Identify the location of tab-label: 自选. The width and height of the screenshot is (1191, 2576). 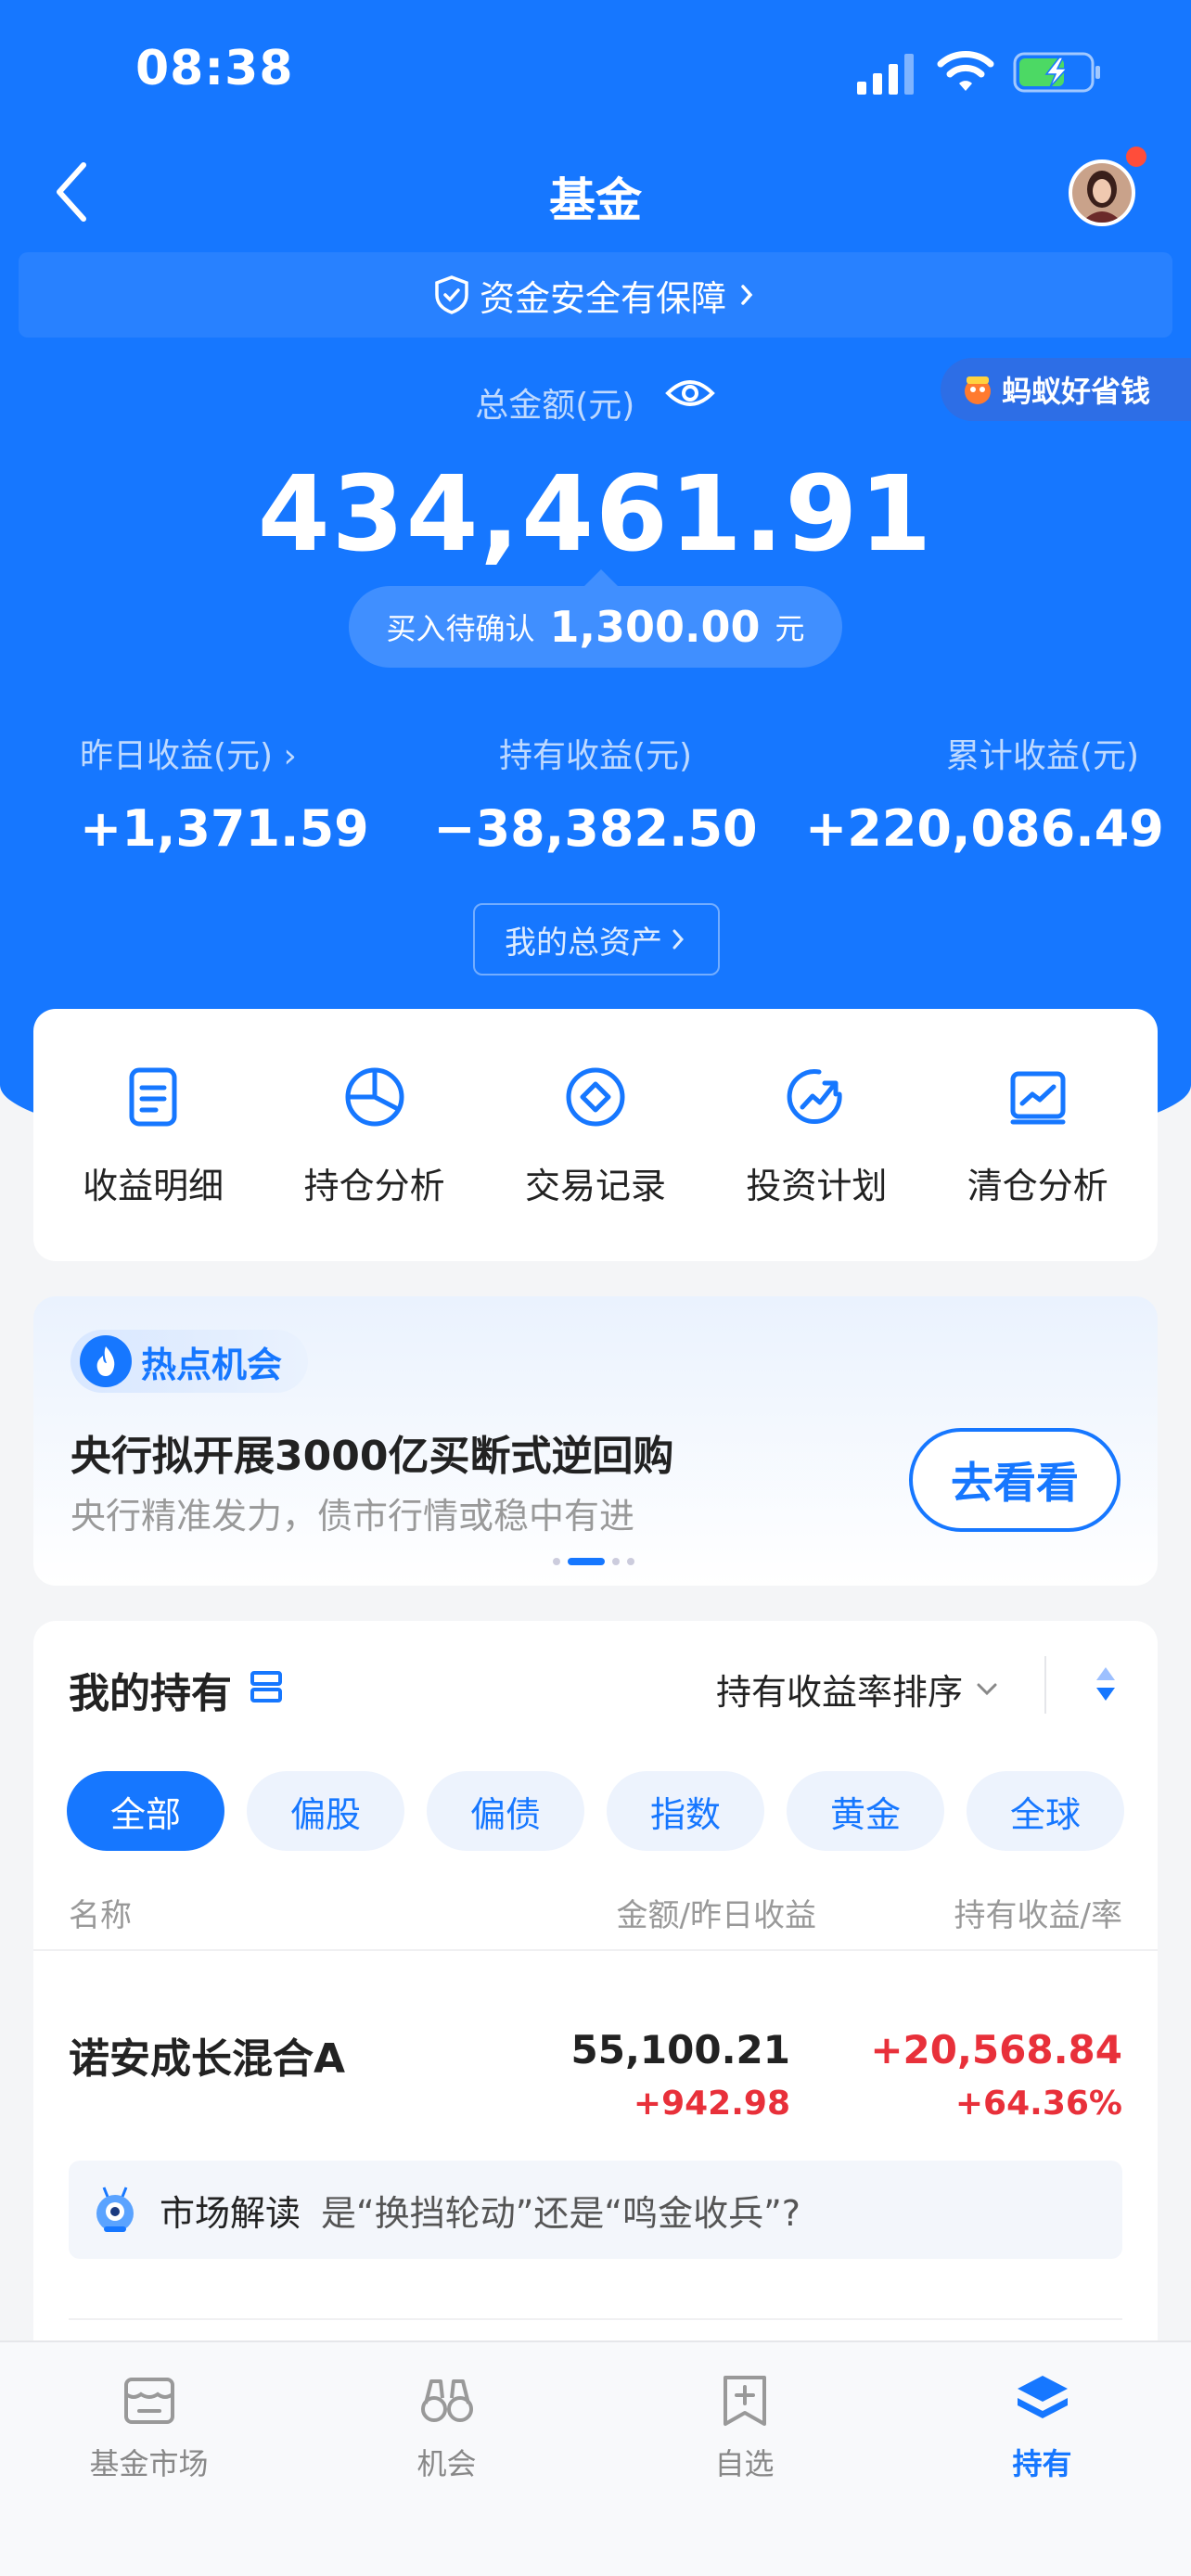
(744, 2463).